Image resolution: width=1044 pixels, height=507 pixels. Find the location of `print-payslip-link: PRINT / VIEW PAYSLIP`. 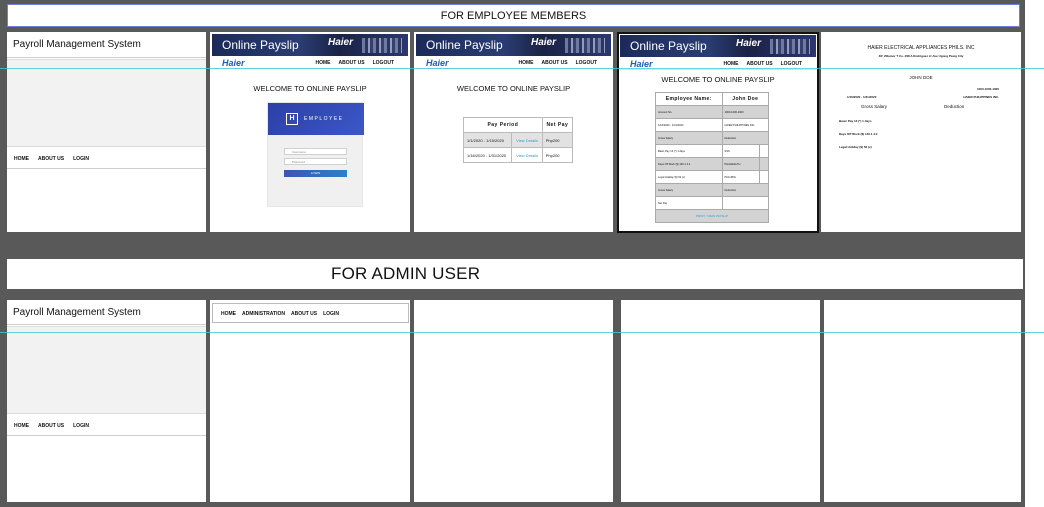

print-payslip-link: PRINT / VIEW PAYSLIP is located at coordinates (712, 216).